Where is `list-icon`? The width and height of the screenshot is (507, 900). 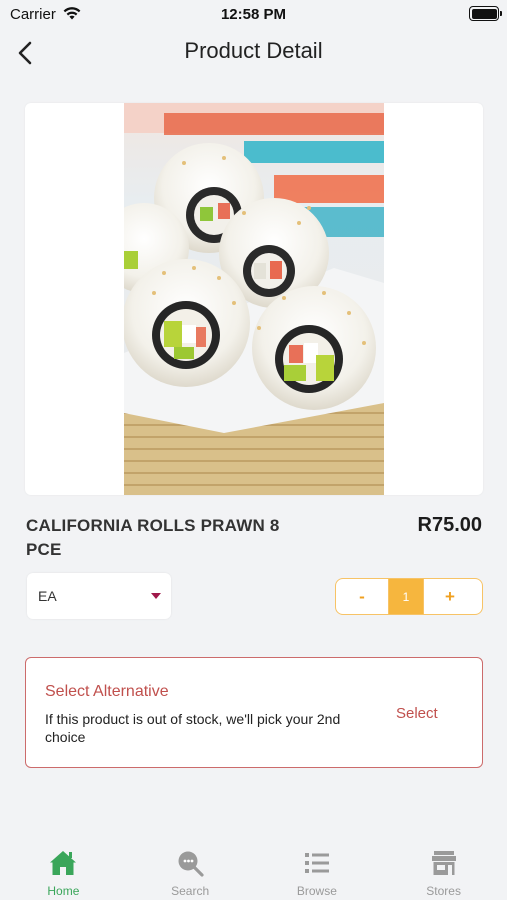
list-icon is located at coordinates (316, 863).